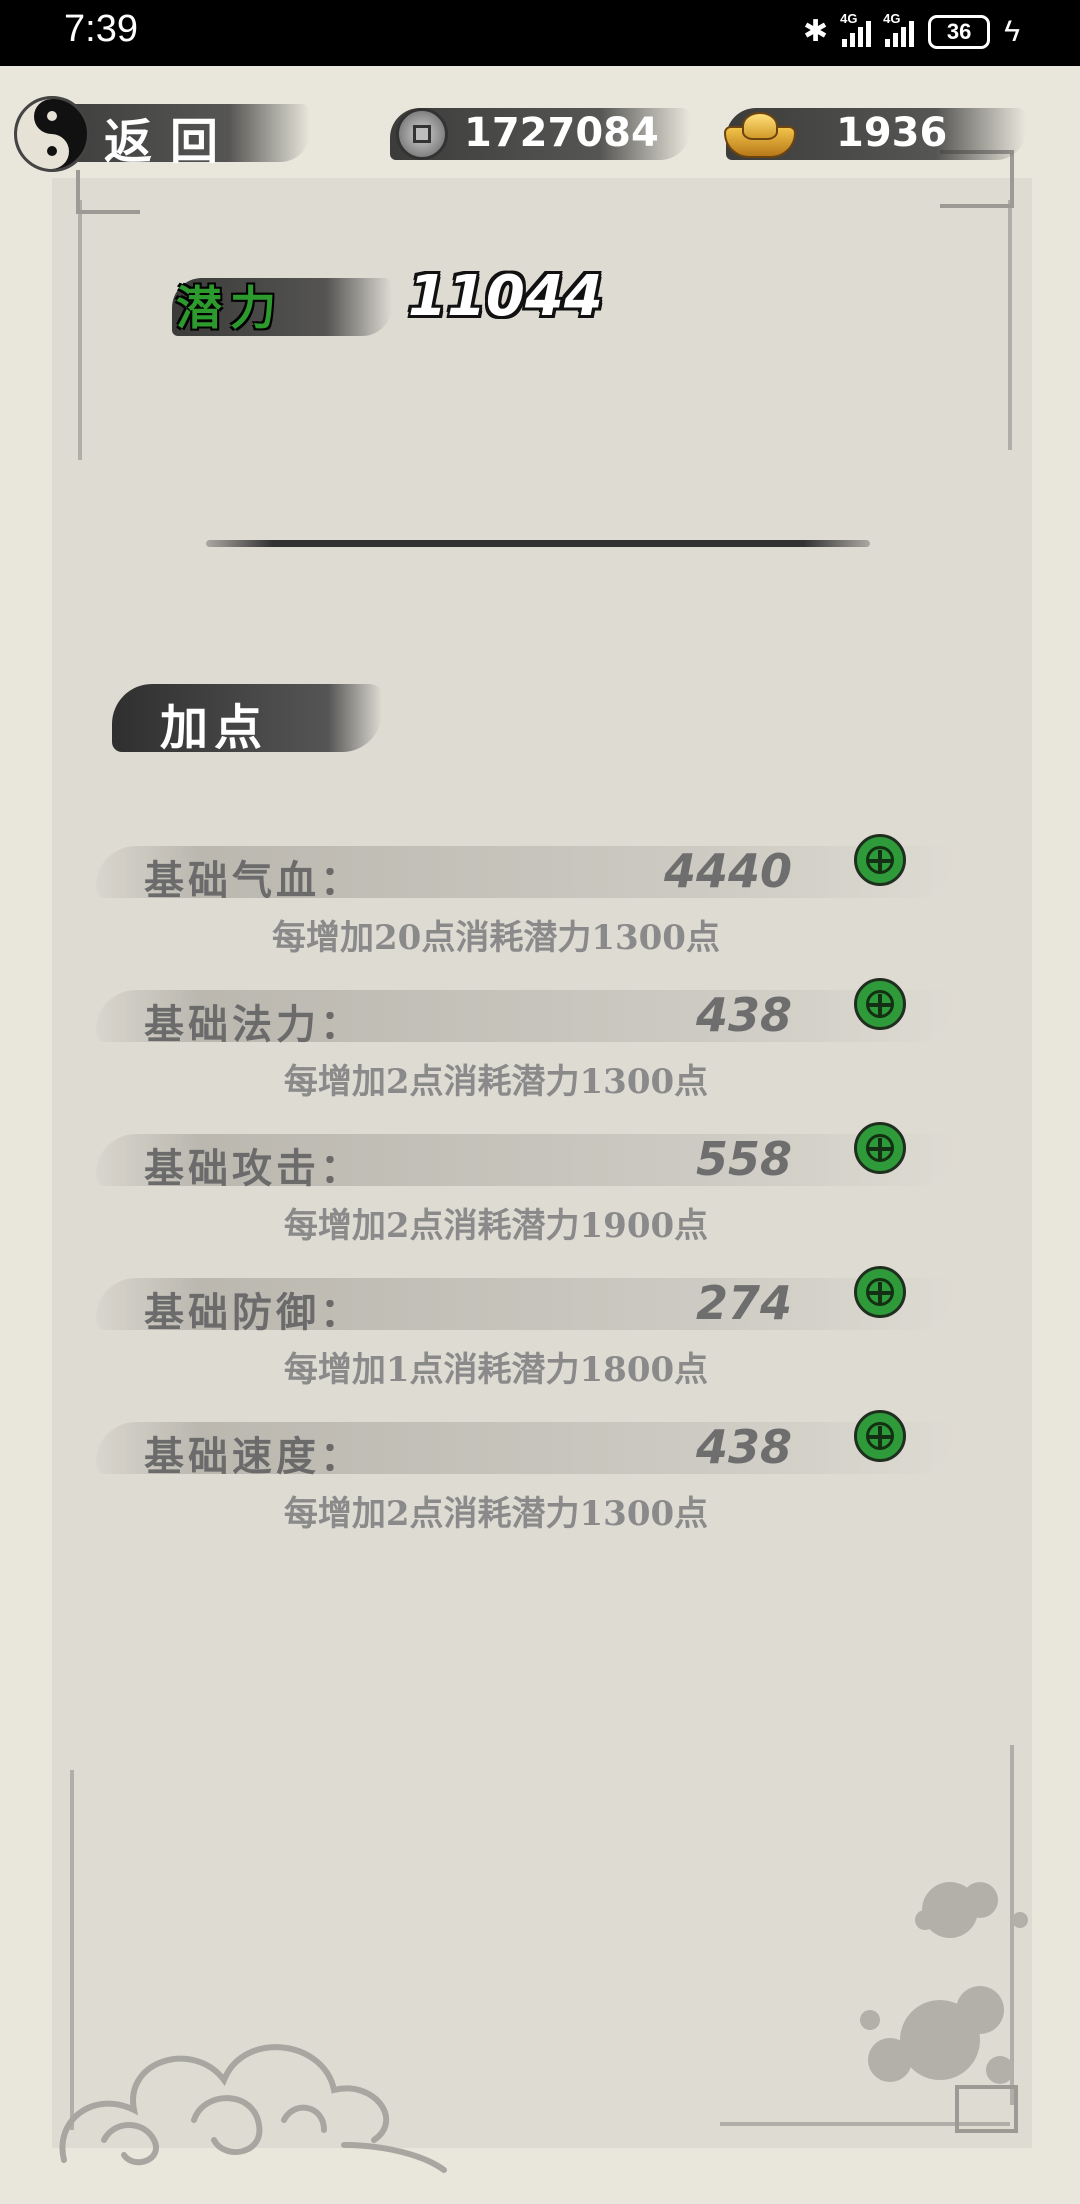 The height and width of the screenshot is (2204, 1080). What do you see at coordinates (526, 896) in the screenshot?
I see `stat-row-hp: 基础气血： 4440 每增加20点消耗潜力1300点` at bounding box center [526, 896].